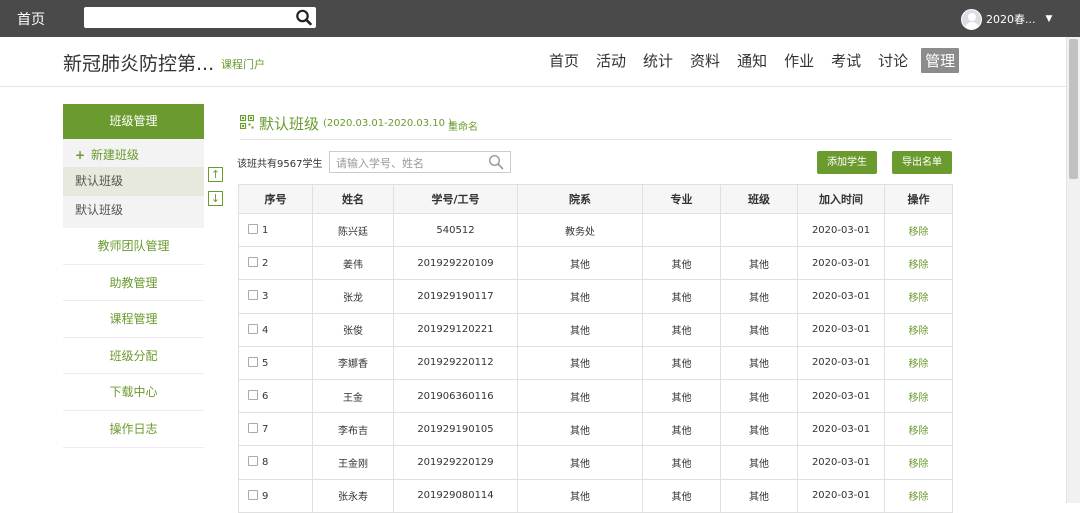  Describe the element at coordinates (215, 174) in the screenshot. I see `move-up-icon: ↑` at that location.